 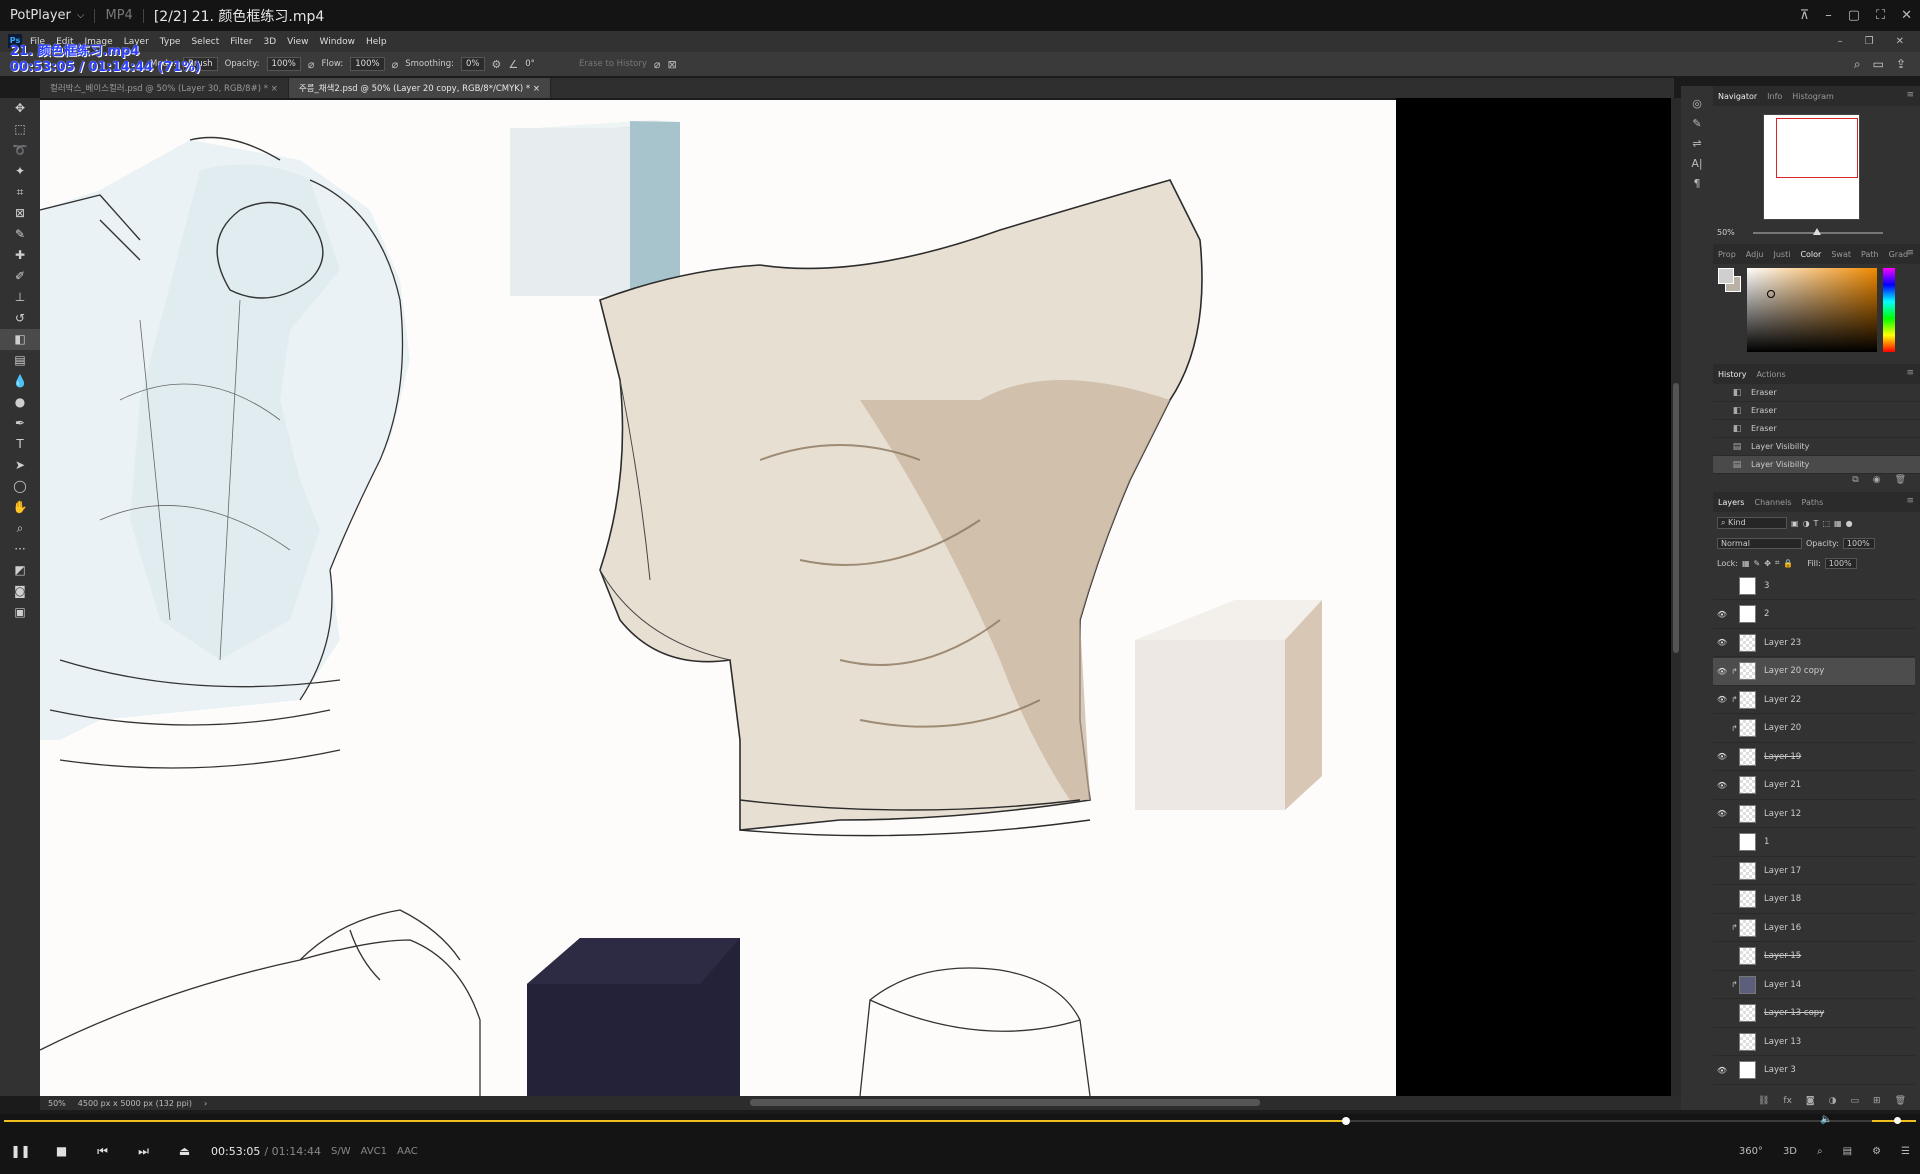 I want to click on move-tool-icon: ✥, so click(x=20, y=108).